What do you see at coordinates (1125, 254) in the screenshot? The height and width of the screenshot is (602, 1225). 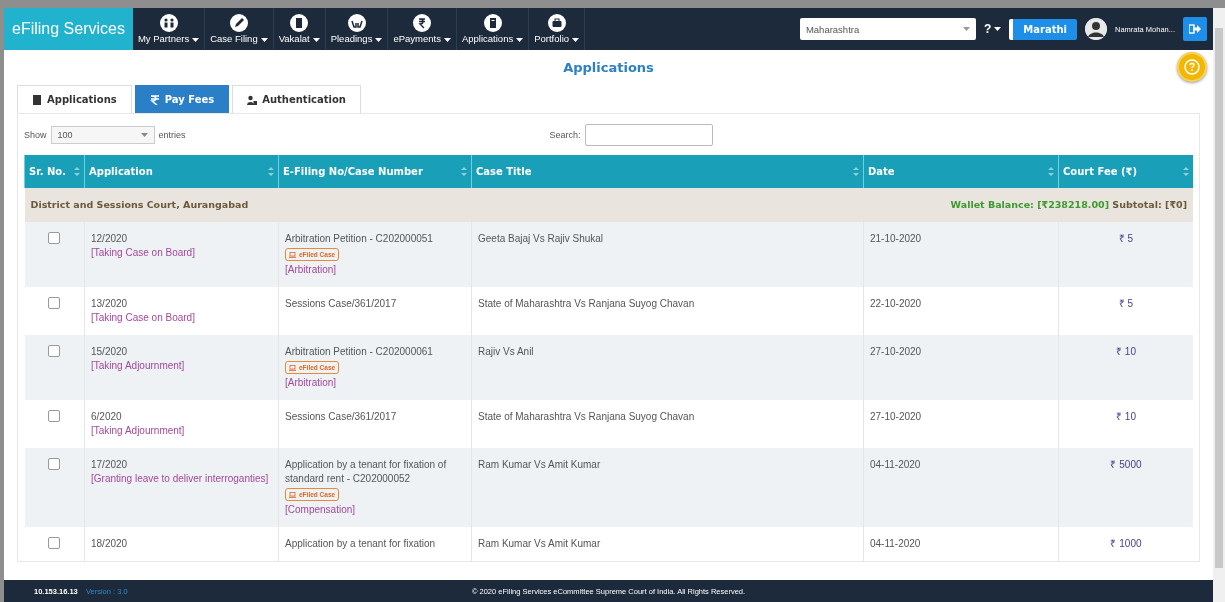 I see `court-fee: ₹ 5` at bounding box center [1125, 254].